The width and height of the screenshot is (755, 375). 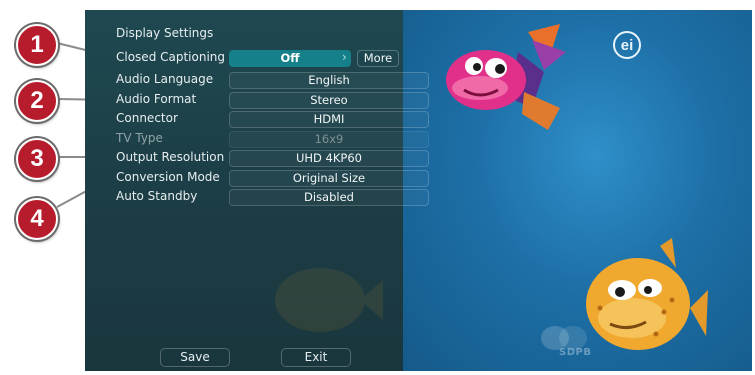 I want to click on exit-button: Exit, so click(x=316, y=357).